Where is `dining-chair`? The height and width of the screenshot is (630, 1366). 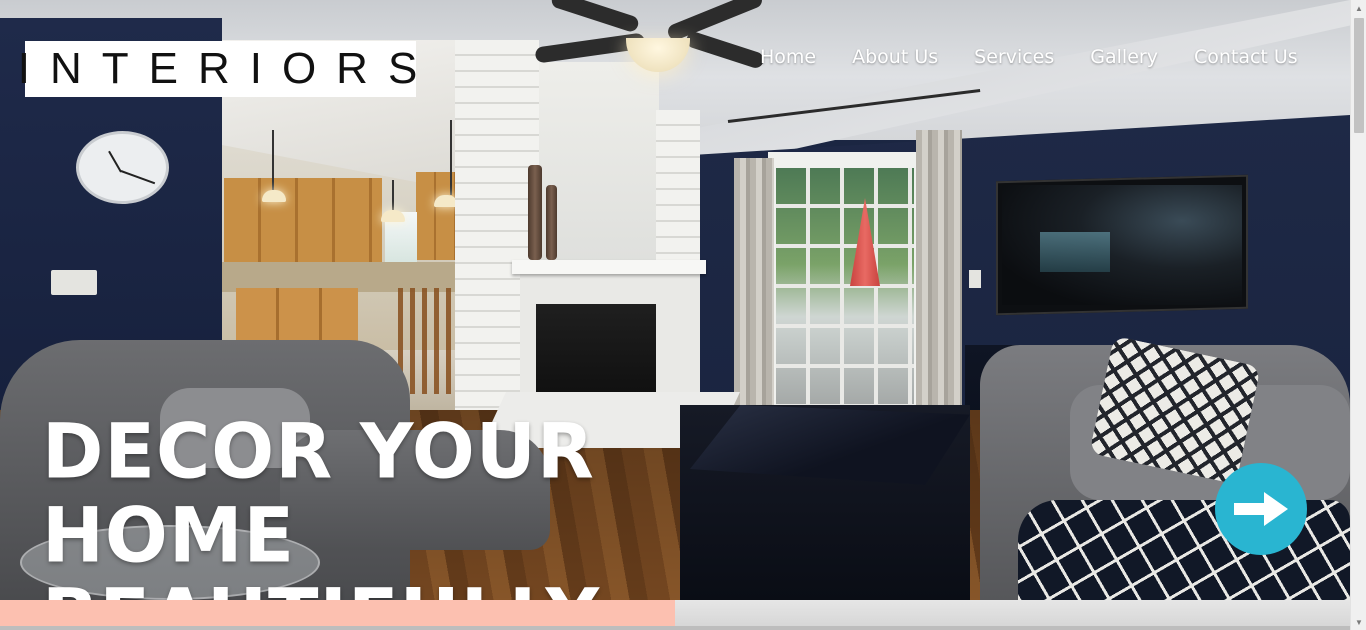
dining-chair is located at coordinates (427, 341).